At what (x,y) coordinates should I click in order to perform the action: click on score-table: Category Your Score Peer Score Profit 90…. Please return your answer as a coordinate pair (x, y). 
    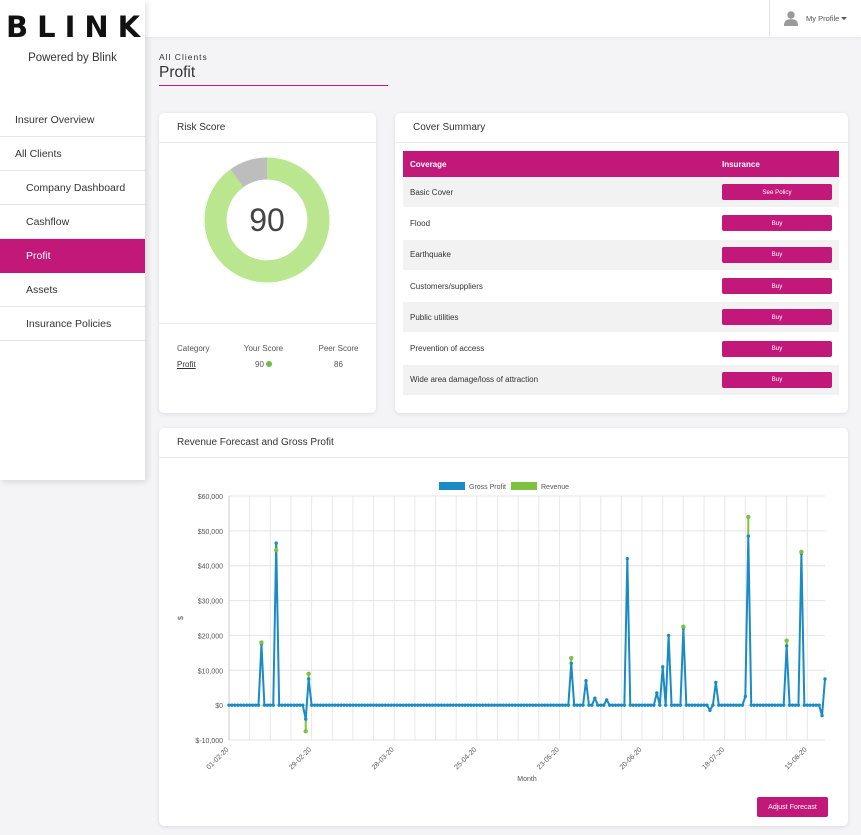
    Looking at the image, I should click on (267, 346).